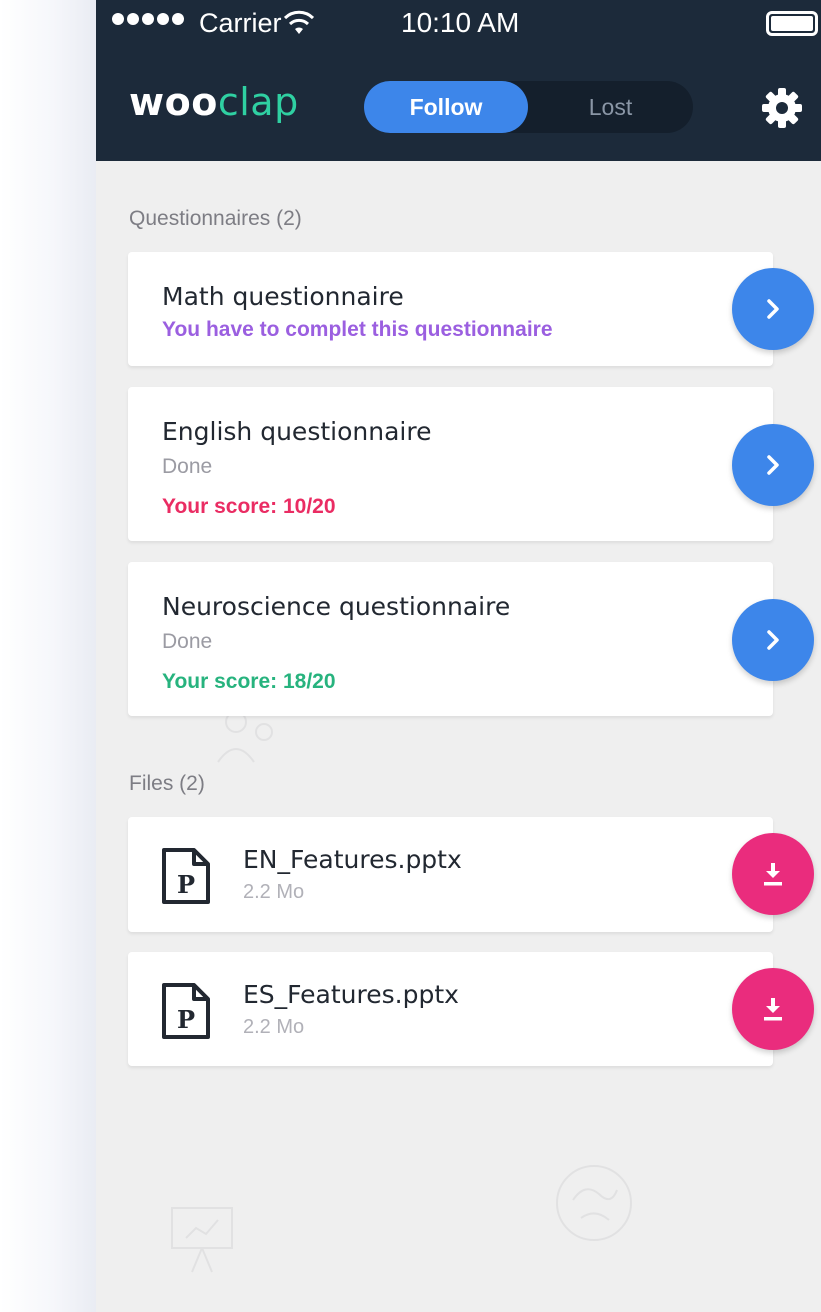  I want to click on file-name: EN_Features.pptx, so click(352, 859).